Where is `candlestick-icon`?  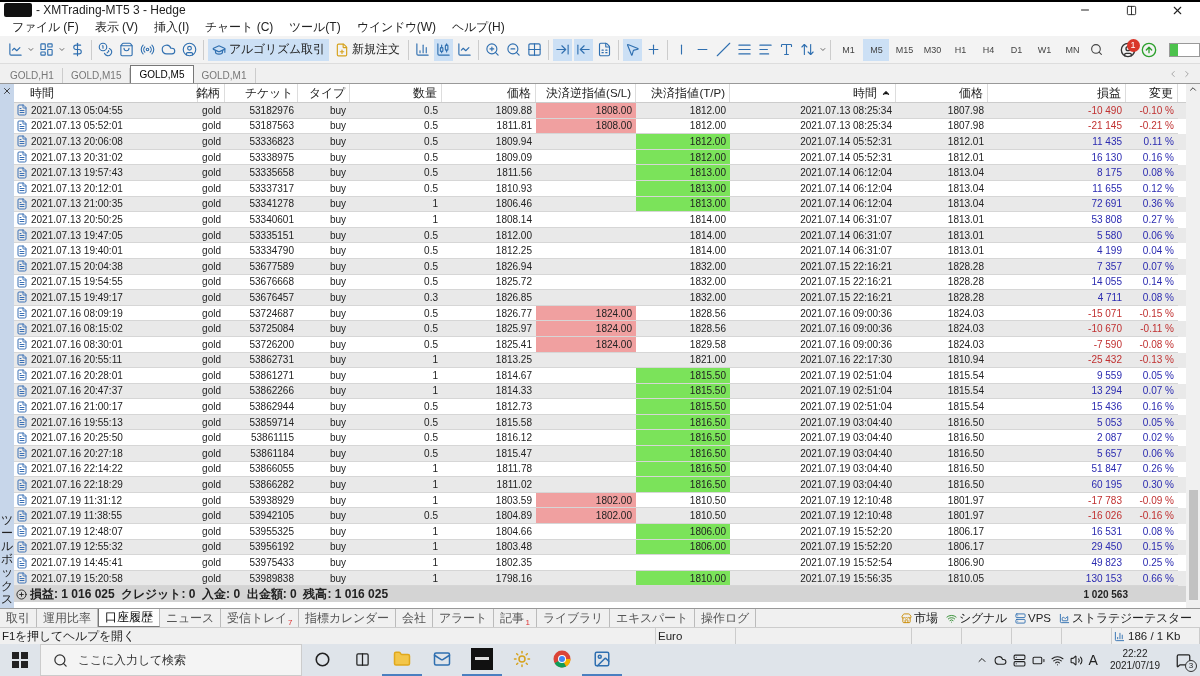 candlestick-icon is located at coordinates (443, 49).